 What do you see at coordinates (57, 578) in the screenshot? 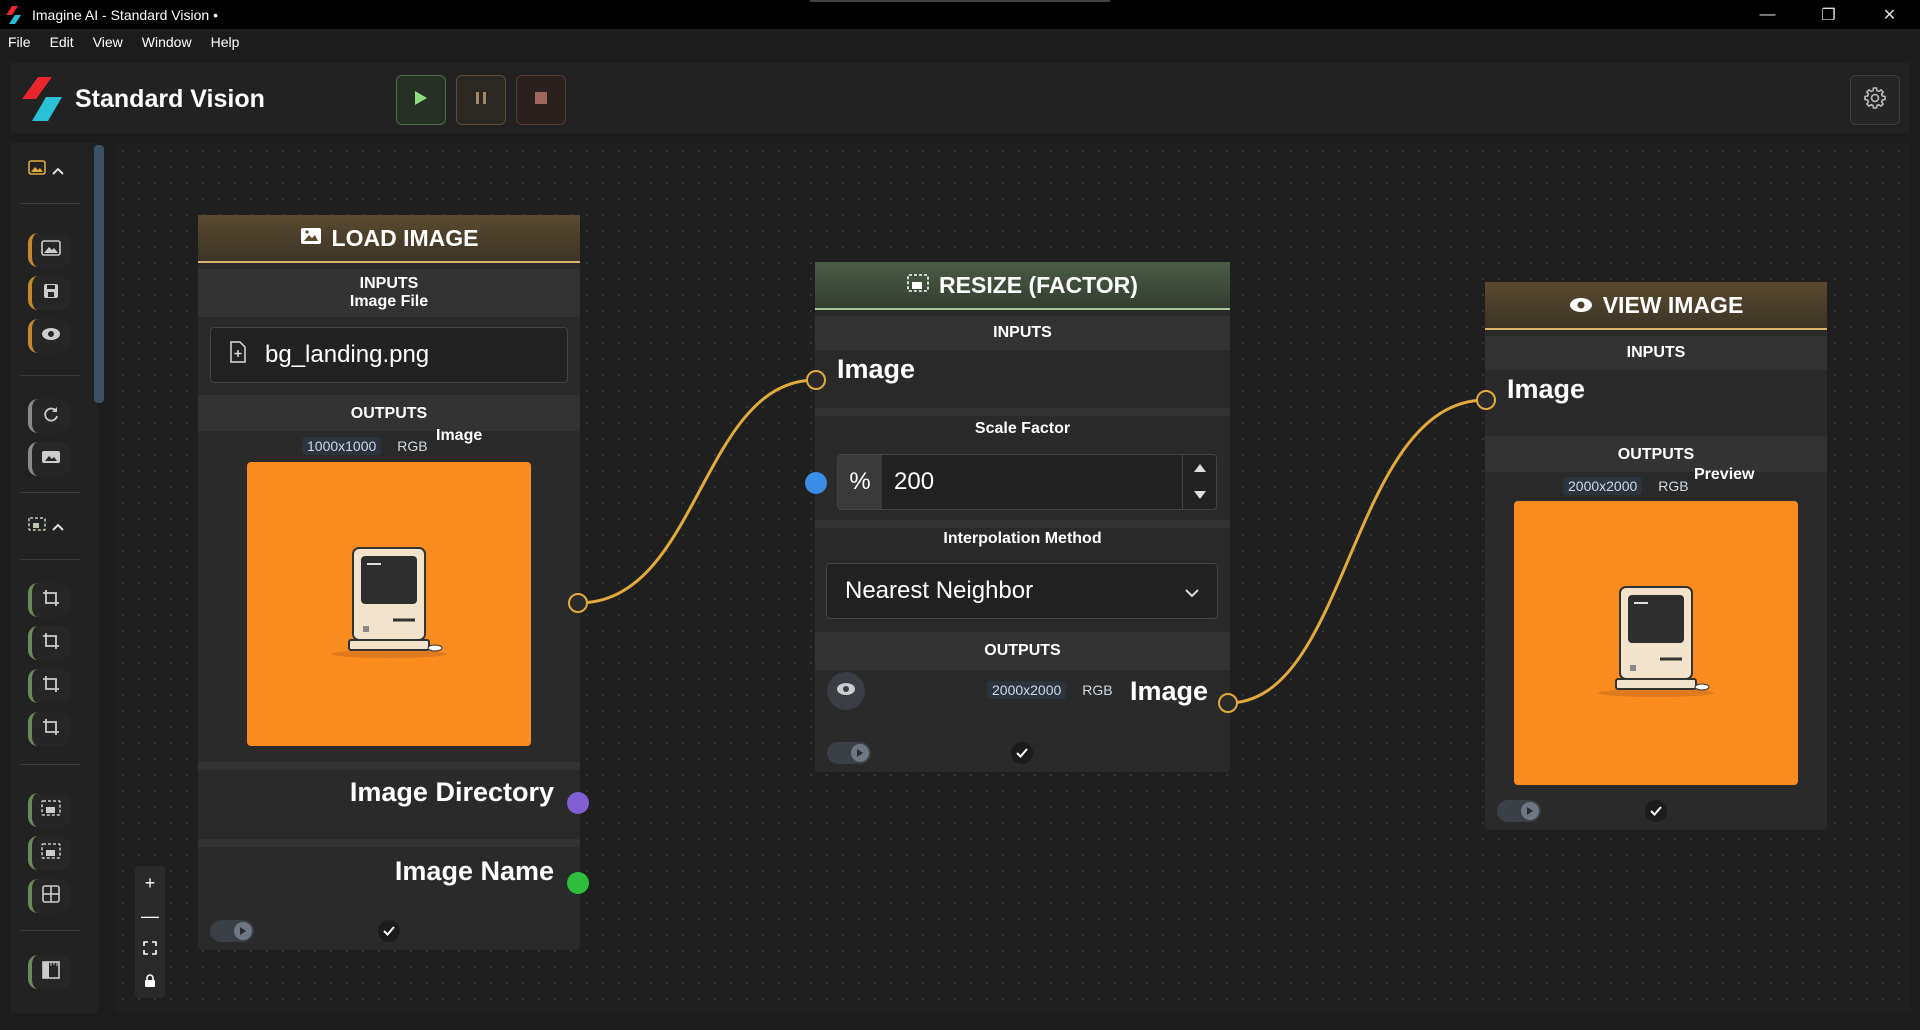
I see `node-palette-sidebar` at bounding box center [57, 578].